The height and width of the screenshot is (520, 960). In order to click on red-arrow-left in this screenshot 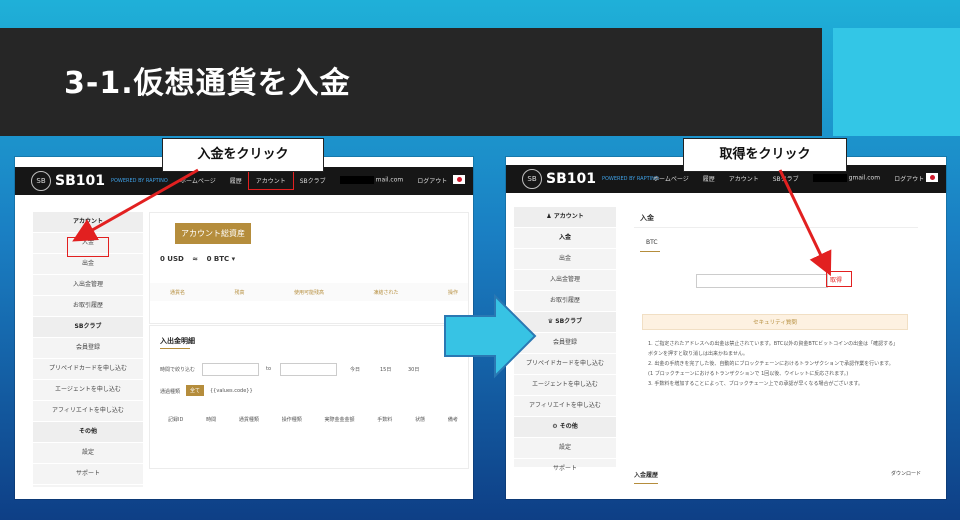, I will do `click(135, 205)`.